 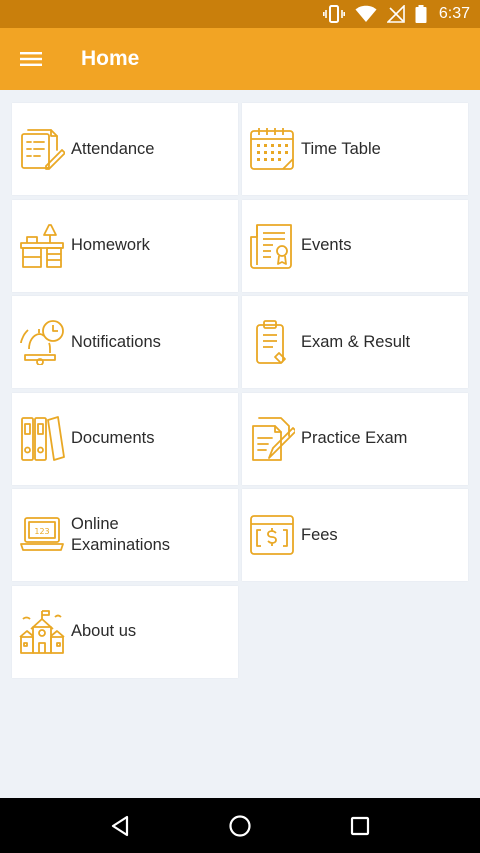 I want to click on laptop-icon: 123, so click(x=42, y=535).